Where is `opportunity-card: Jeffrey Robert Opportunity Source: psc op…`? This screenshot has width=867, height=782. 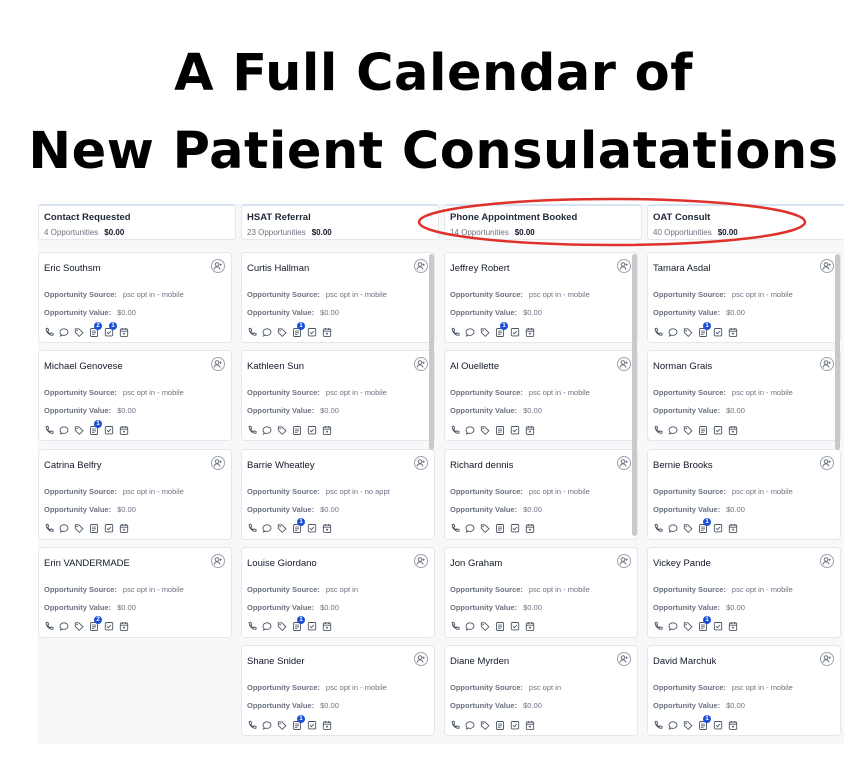 opportunity-card: Jeffrey Robert Opportunity Source: psc op… is located at coordinates (541, 297).